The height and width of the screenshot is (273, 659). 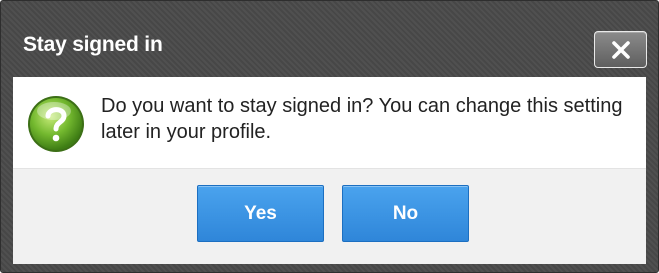 I want to click on close-button, so click(x=620, y=49).